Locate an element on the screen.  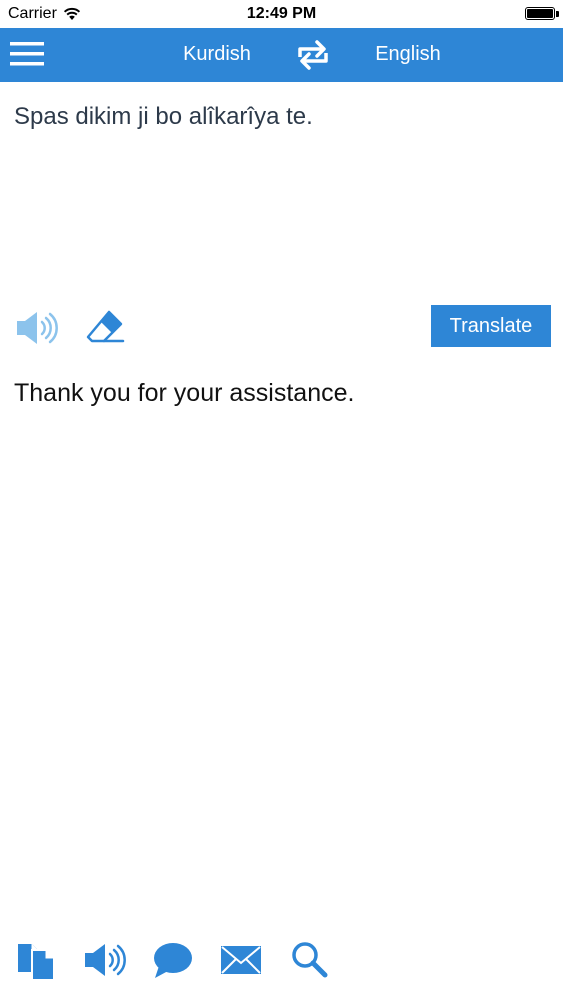
swap-languages-button is located at coordinates (313, 55).